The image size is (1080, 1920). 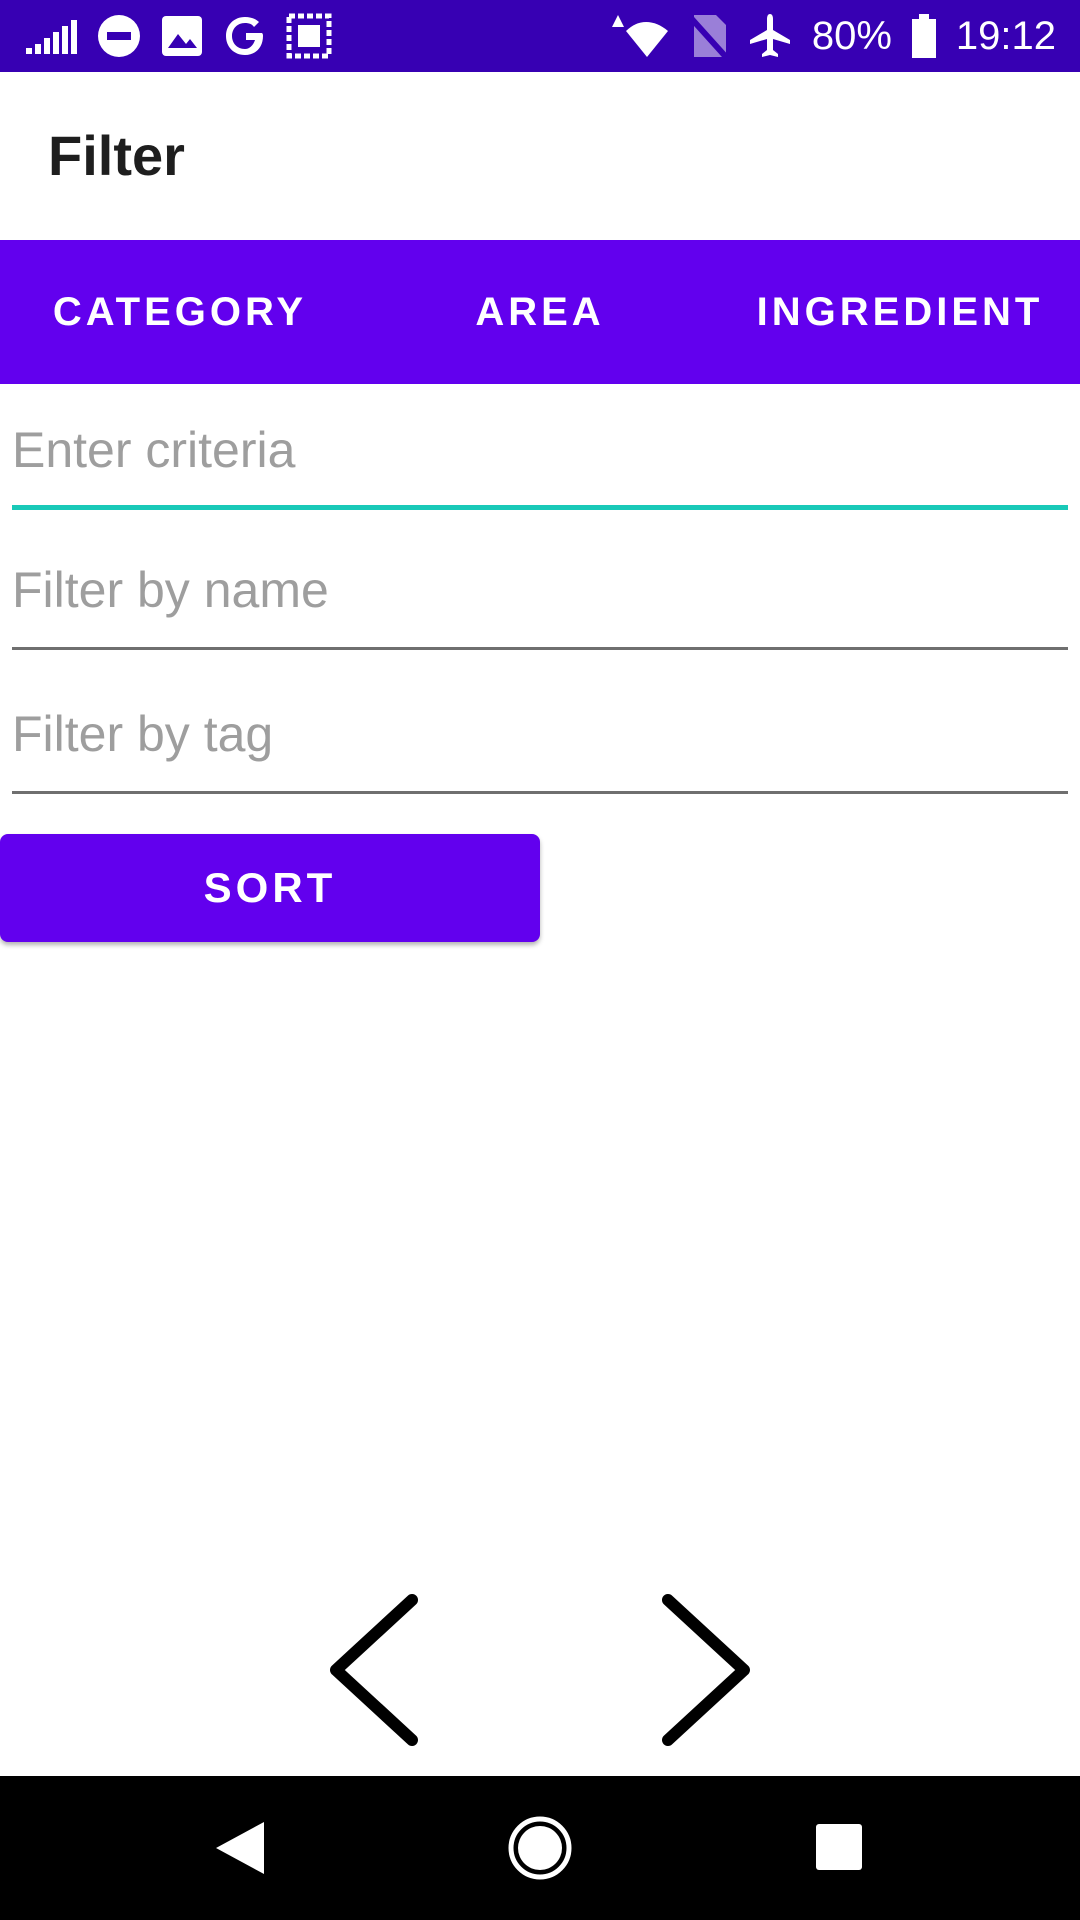 I want to click on home-circle-icon, so click(x=540, y=1852).